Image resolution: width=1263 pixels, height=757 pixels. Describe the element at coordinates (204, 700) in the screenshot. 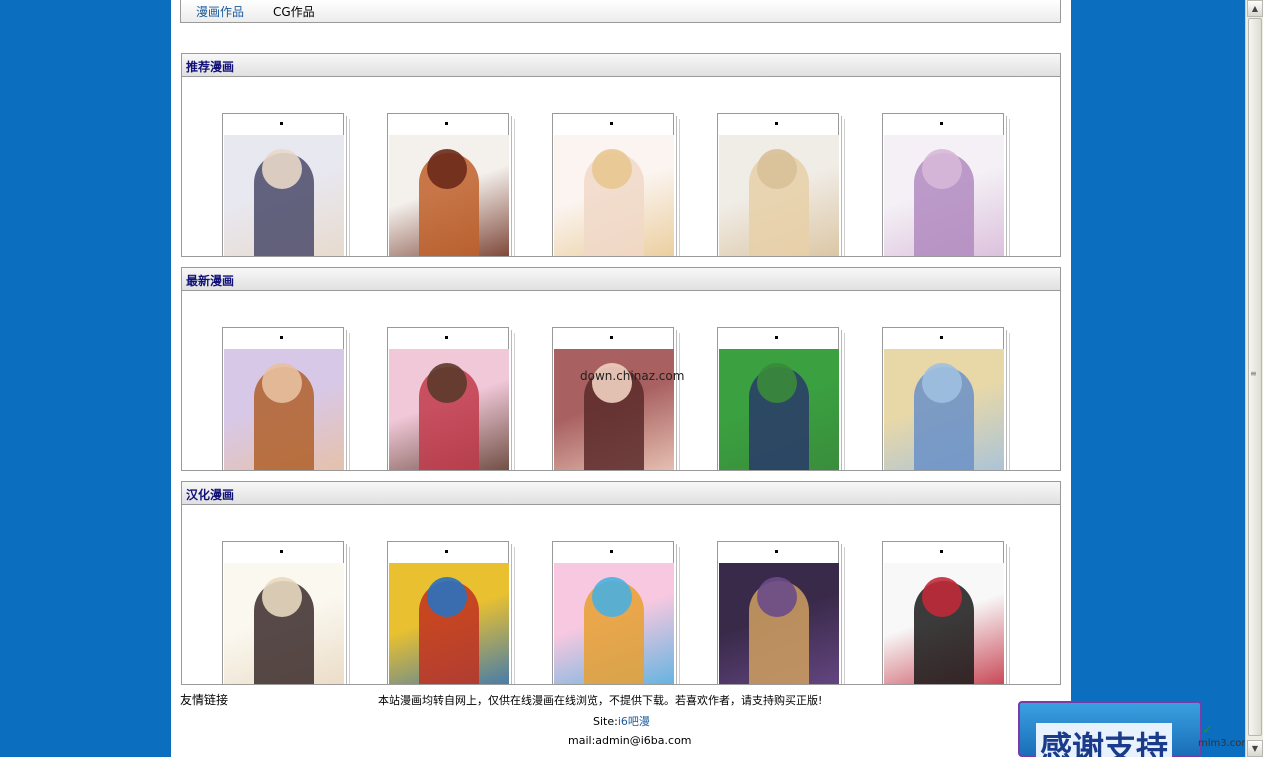

I see `friend-links-label: 友情链接` at that location.